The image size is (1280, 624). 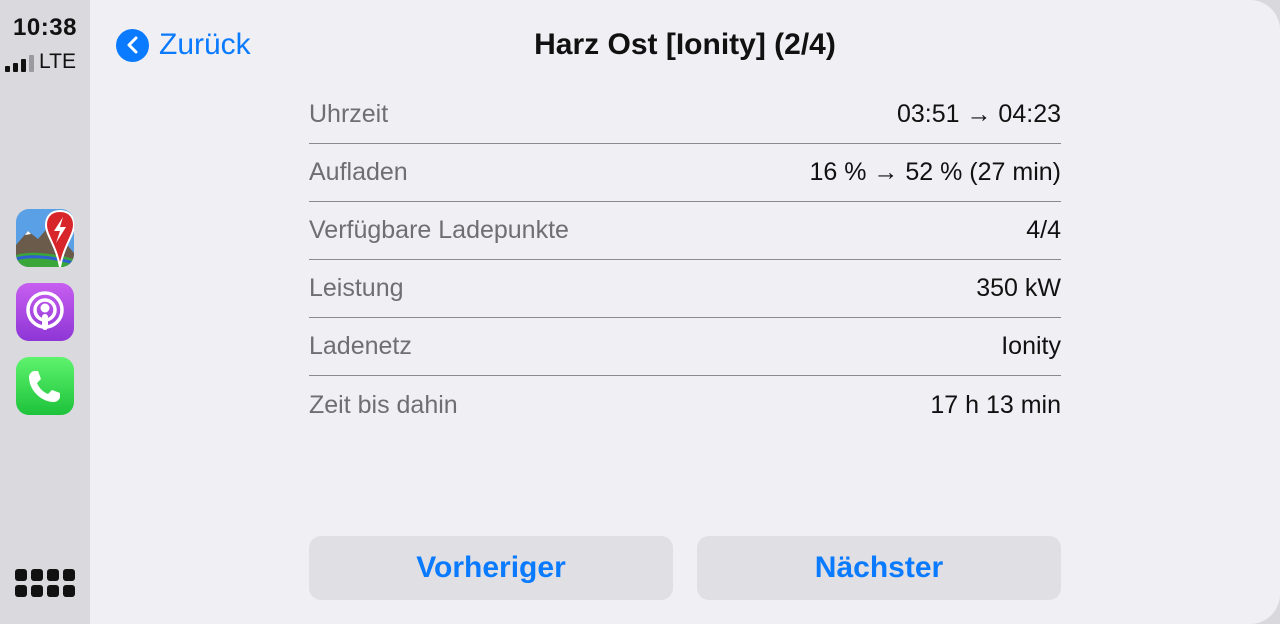 I want to click on detail-row-power: Leistung 350 kW, so click(x=685, y=289).